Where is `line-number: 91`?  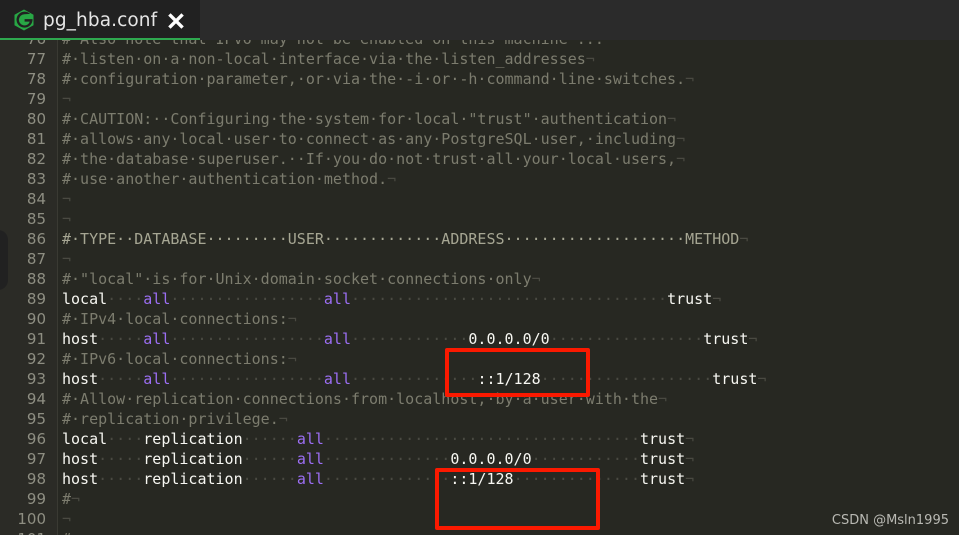
line-number: 91 is located at coordinates (36, 339).